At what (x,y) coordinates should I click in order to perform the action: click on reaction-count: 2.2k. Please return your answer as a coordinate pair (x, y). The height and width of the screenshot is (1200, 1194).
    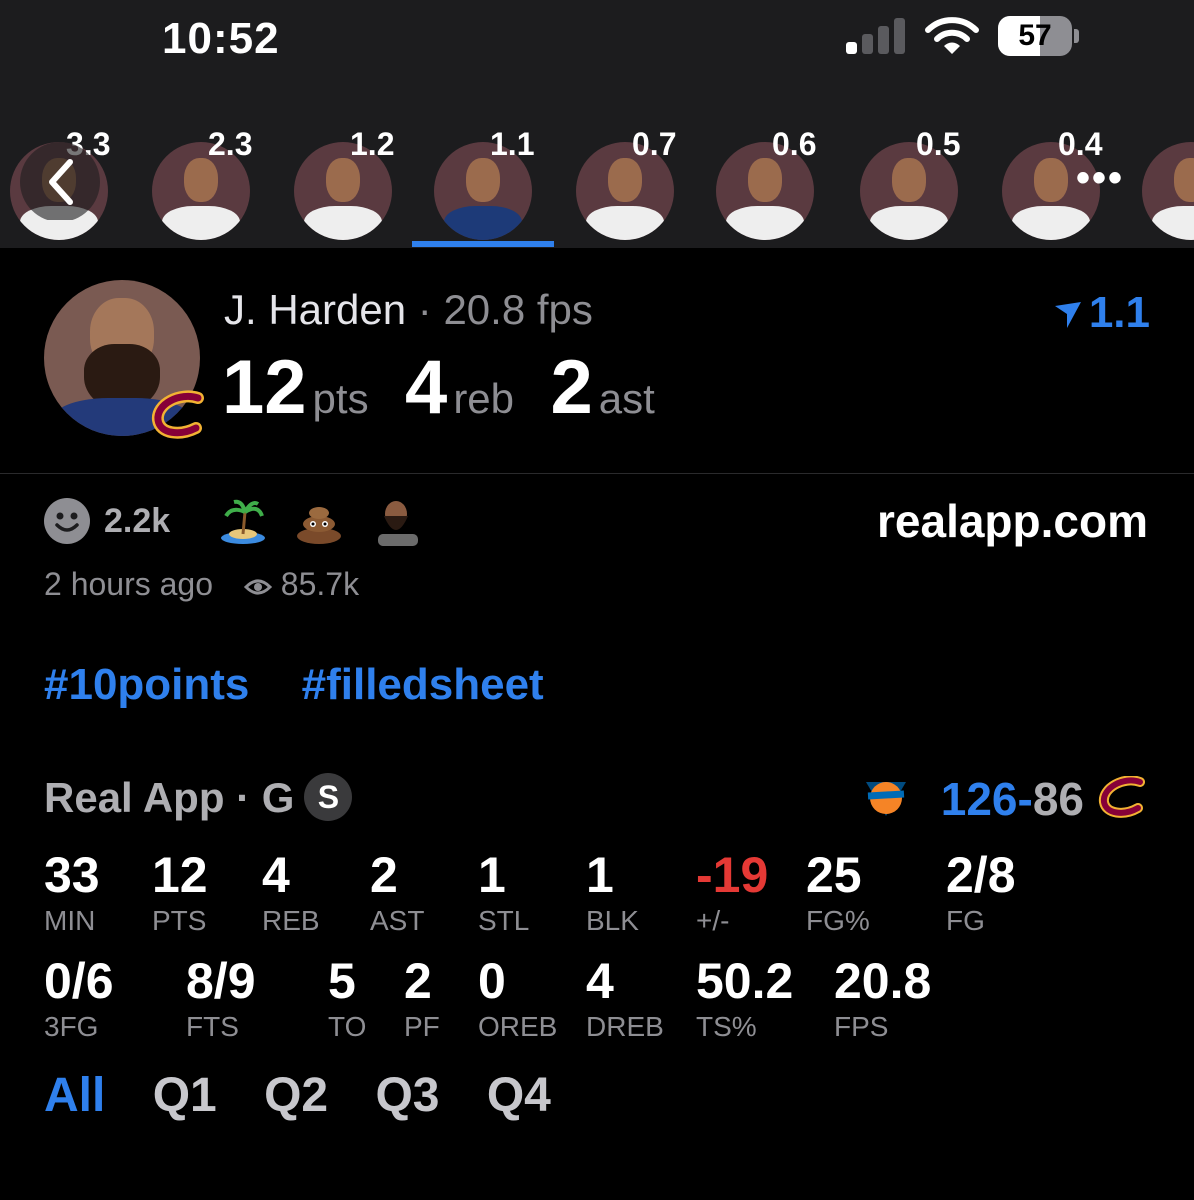
    Looking at the image, I should click on (137, 521).